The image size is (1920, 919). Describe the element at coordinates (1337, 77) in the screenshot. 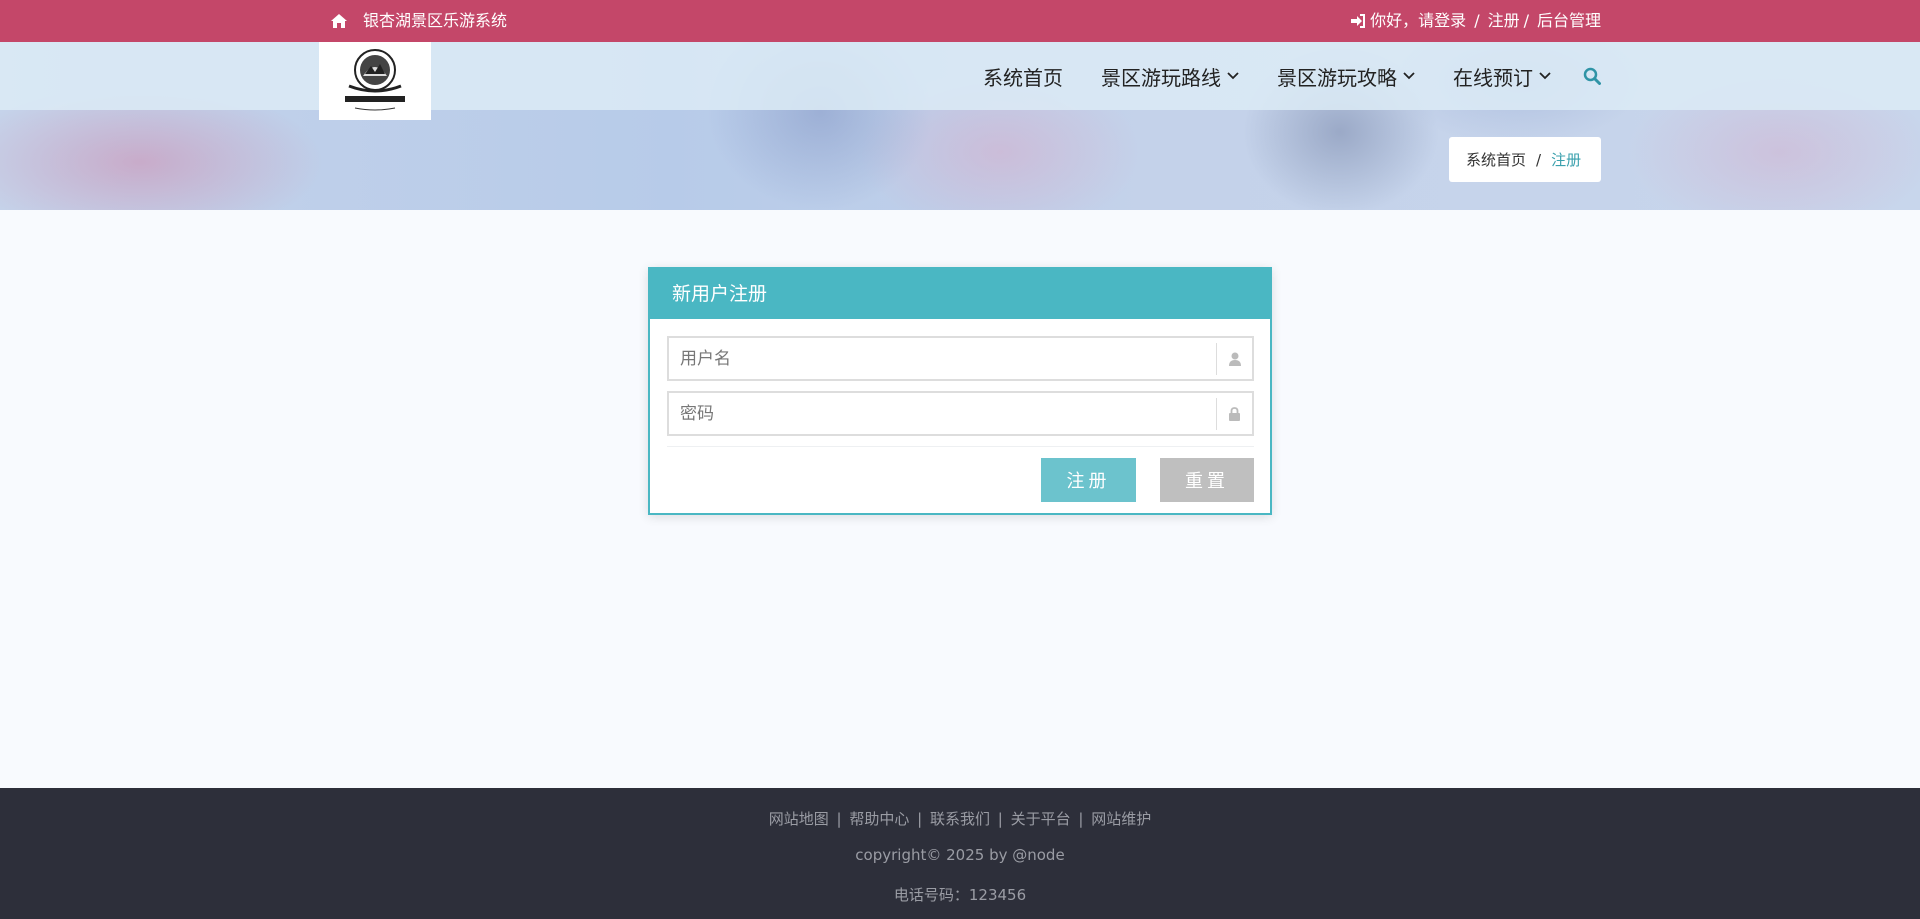

I see `nav-item-label: 景区游玩攻略` at that location.